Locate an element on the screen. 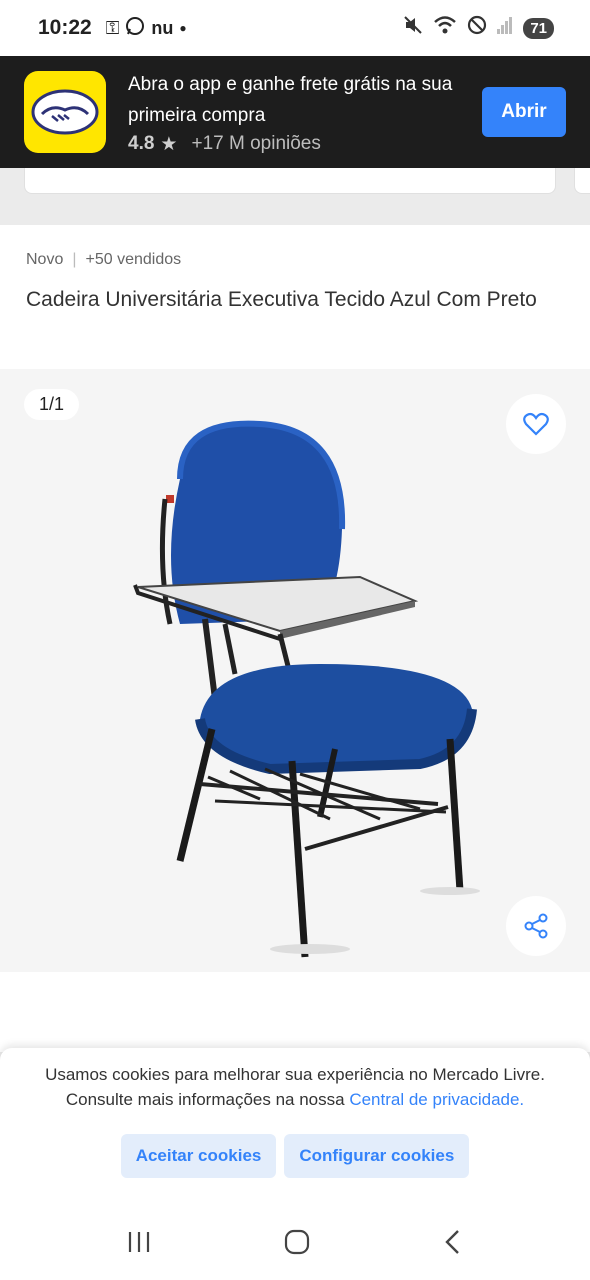 This screenshot has height=1280, width=590. open-app-button: Abrir is located at coordinates (524, 112).